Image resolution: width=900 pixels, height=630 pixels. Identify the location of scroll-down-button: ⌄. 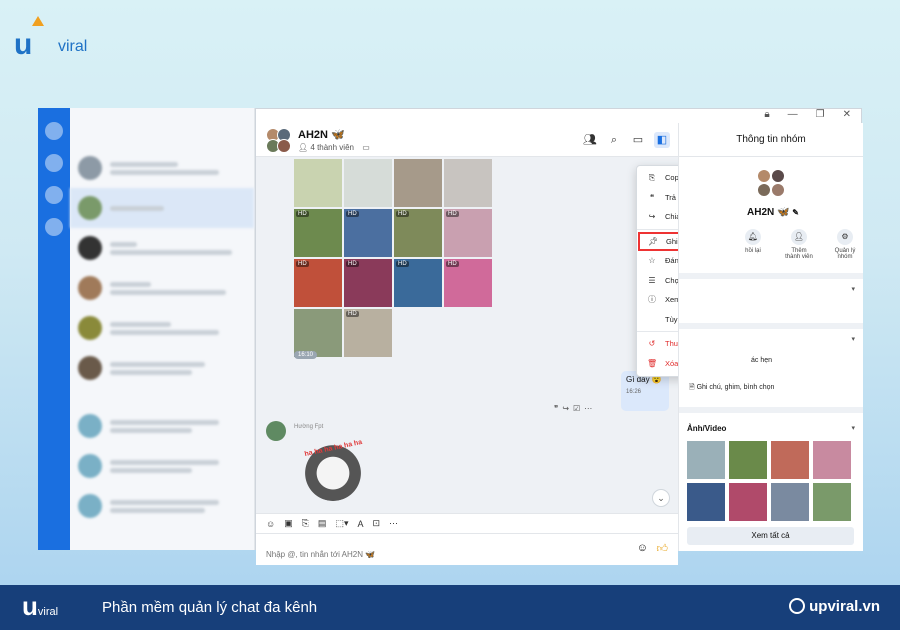
(661, 498).